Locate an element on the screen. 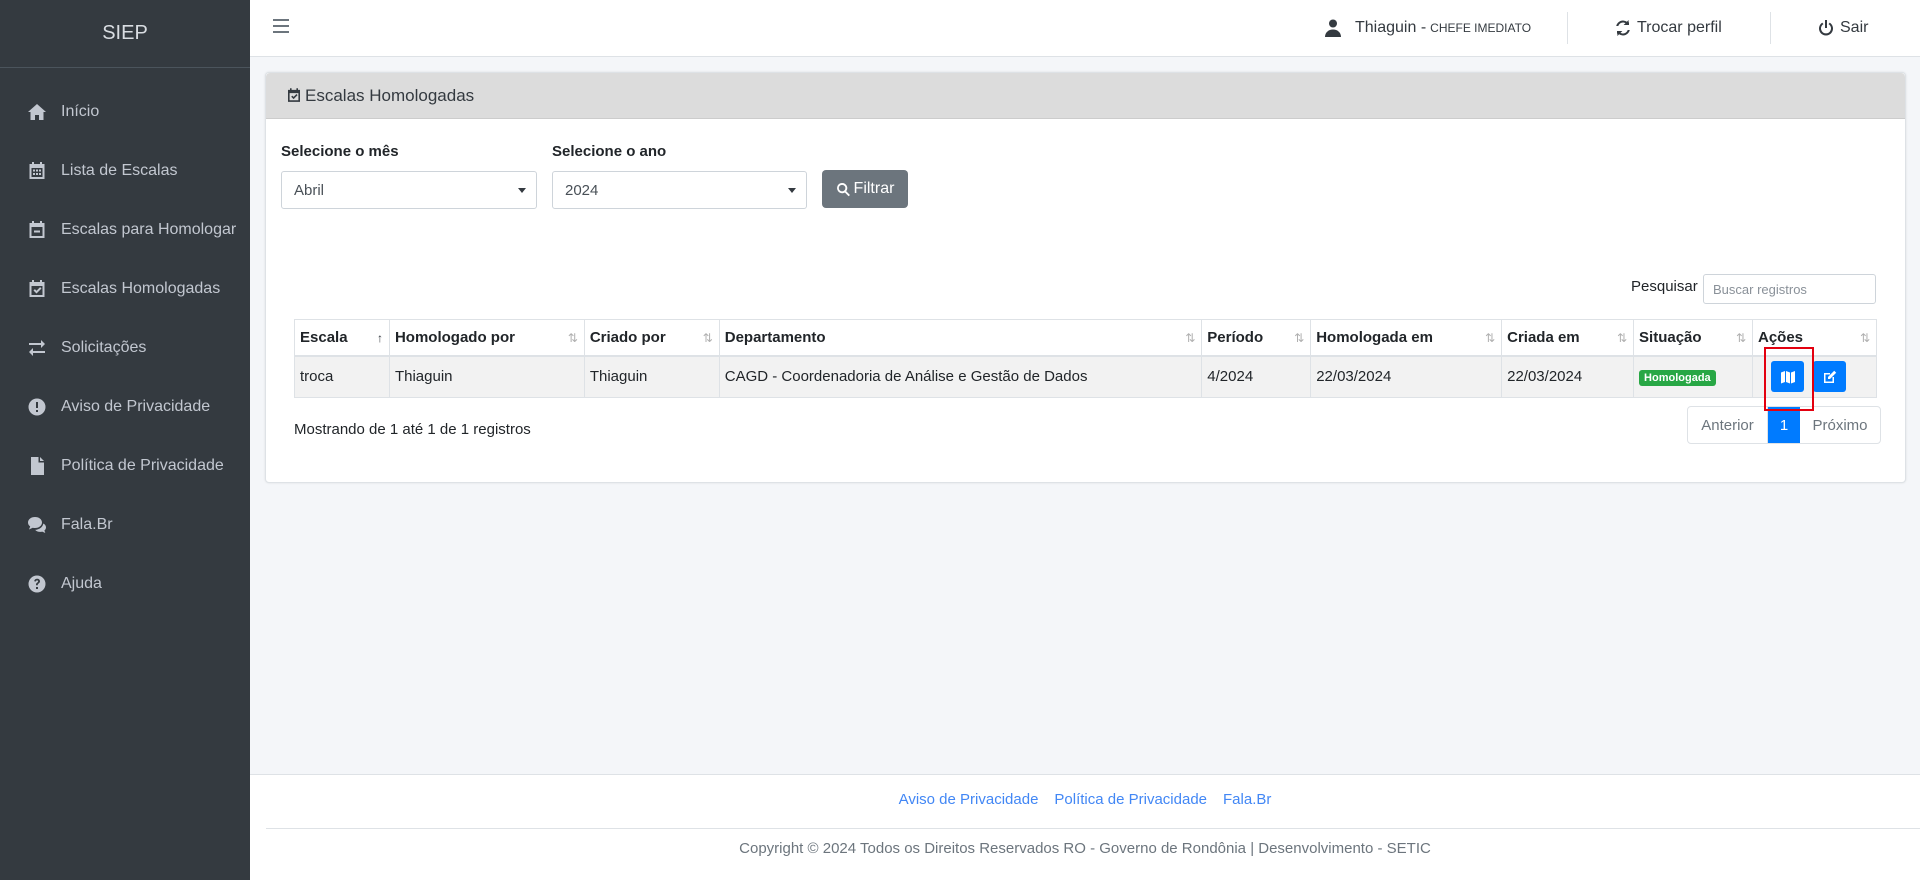 The image size is (1920, 880). pagination-page-1: 1 is located at coordinates (1784, 425).